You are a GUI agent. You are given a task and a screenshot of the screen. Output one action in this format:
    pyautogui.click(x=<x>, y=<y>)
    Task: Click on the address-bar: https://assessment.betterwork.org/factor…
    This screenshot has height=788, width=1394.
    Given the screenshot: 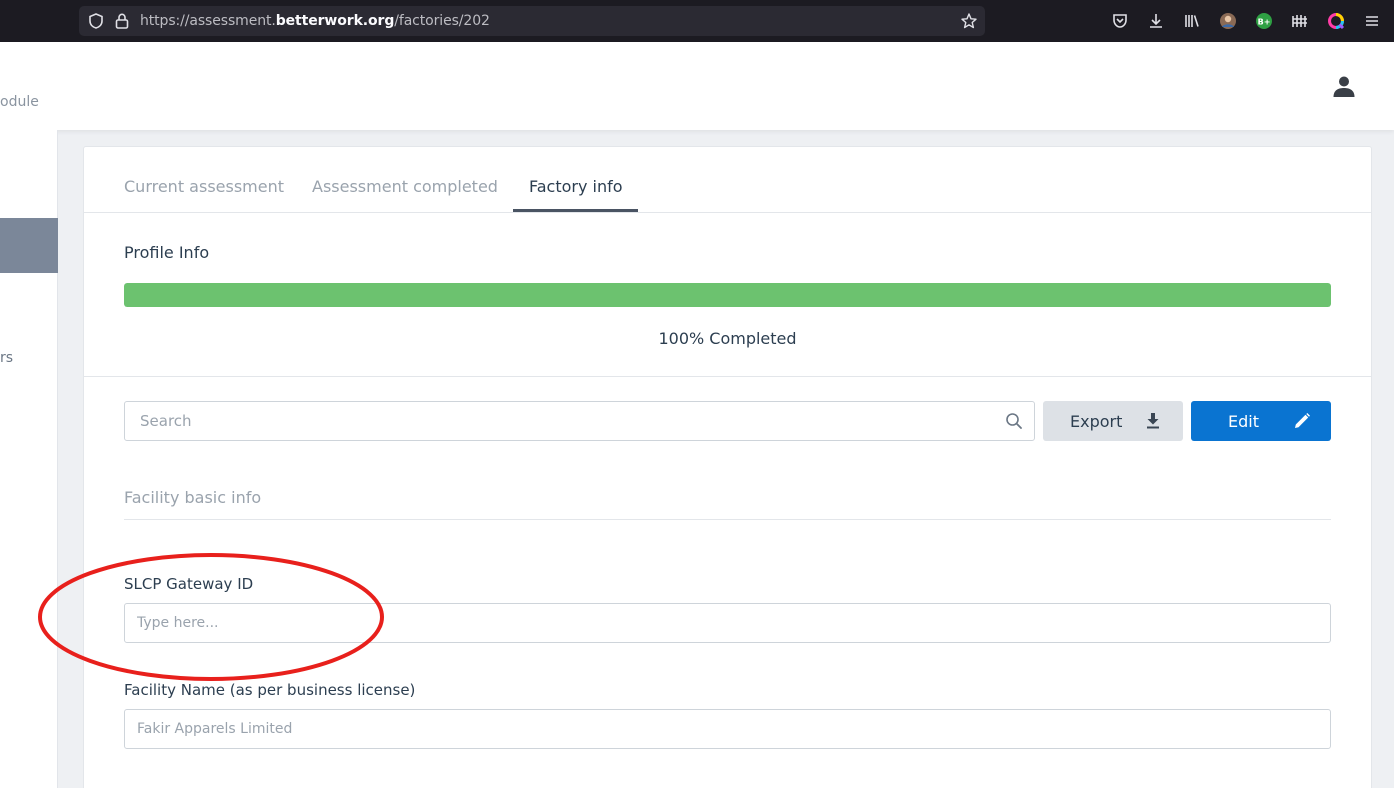 What is the action you would take?
    pyautogui.click(x=532, y=21)
    